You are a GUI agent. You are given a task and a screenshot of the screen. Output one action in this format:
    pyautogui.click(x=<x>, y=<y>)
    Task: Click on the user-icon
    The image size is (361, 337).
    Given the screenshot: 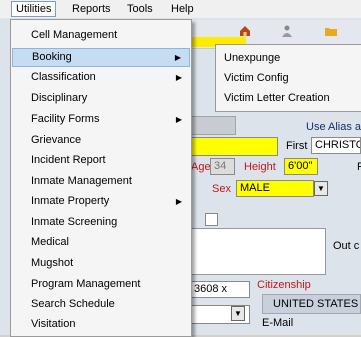 What is the action you would take?
    pyautogui.click(x=287, y=31)
    